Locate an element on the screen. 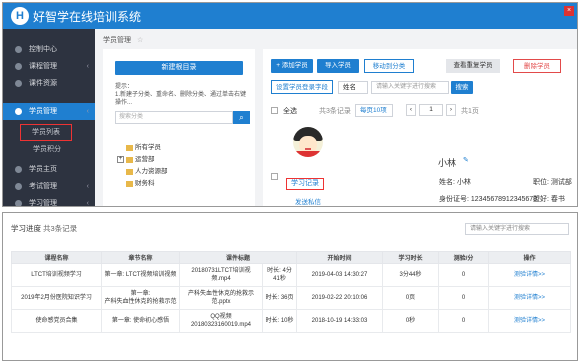 The height and width of the screenshot is (363, 580). sidebar-item-exams: 考试管理 ‹ is located at coordinates (49, 186).